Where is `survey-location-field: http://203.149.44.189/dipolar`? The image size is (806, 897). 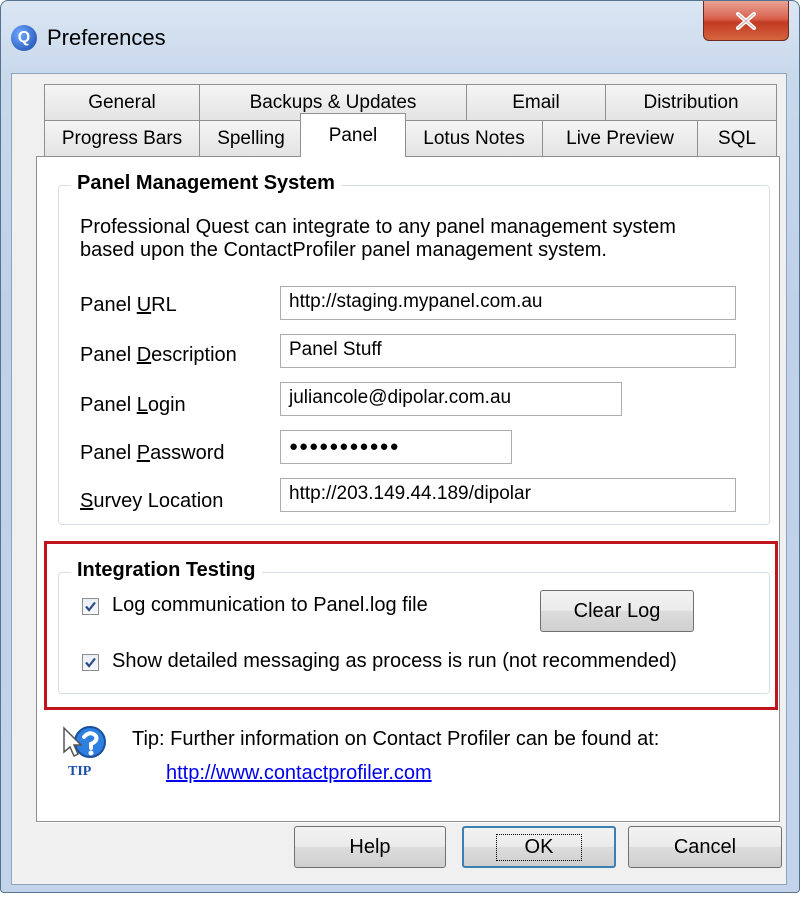 survey-location-field: http://203.149.44.189/dipolar is located at coordinates (508, 495).